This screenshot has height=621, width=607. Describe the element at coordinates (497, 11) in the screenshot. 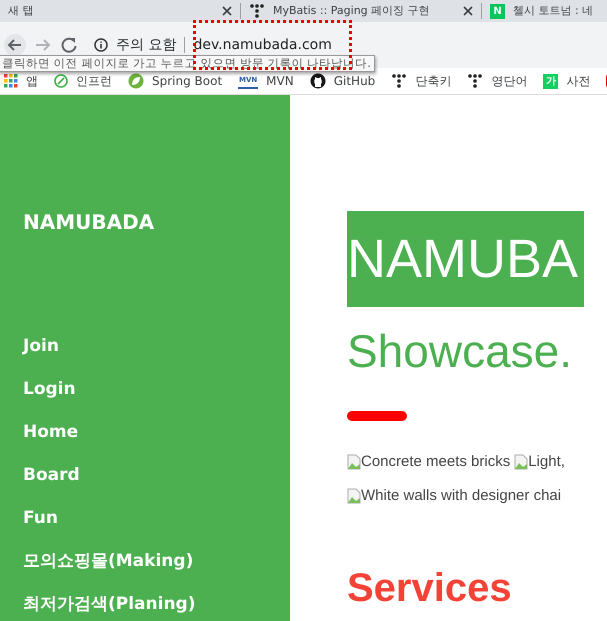

I see `logo-icon: N` at that location.